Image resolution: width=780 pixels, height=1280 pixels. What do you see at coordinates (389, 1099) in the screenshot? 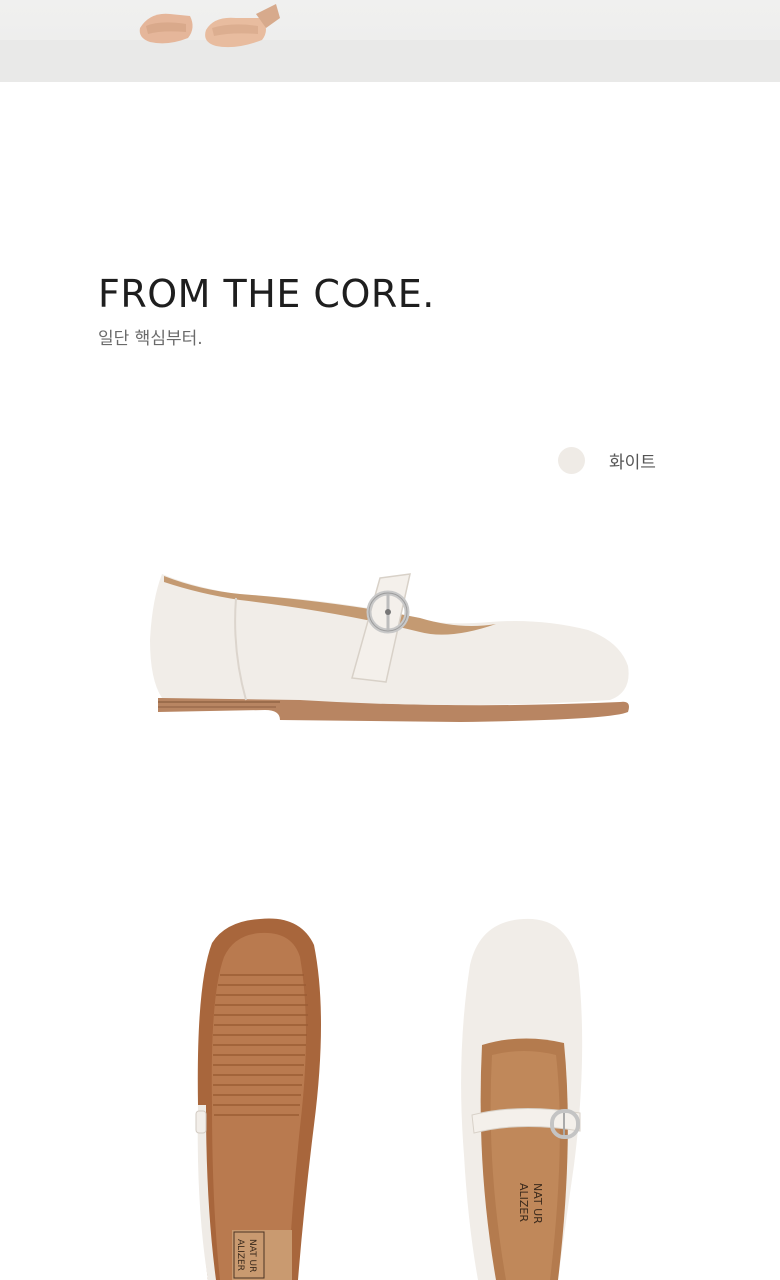
I see `shoe-top-bottom-views-image: ALIZER NAT UR ALIZER NAT UR` at bounding box center [389, 1099].